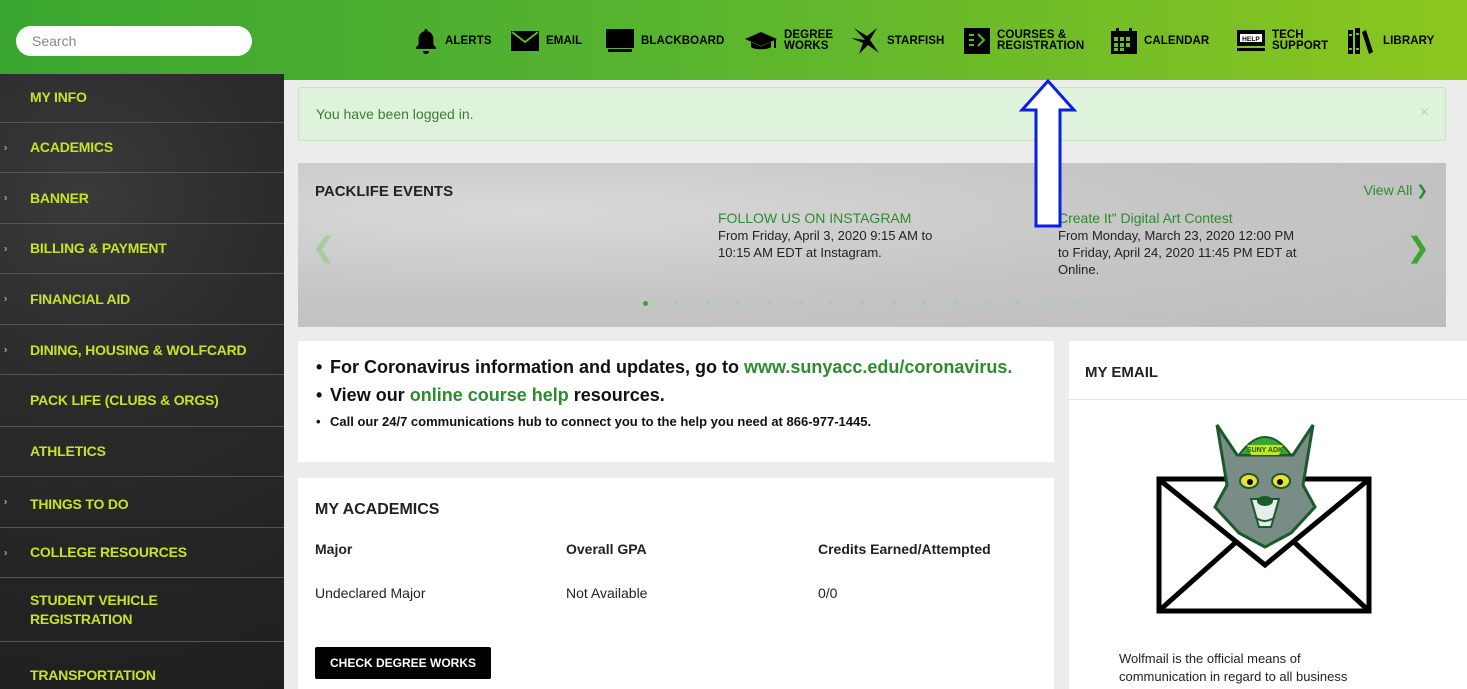 The image size is (1467, 689). Describe the element at coordinates (79, 504) in the screenshot. I see `sidebar-item-label: THINGS TO DO` at that location.